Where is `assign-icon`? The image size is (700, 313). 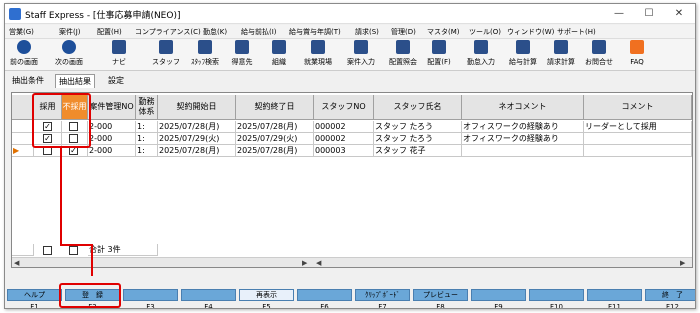
assign-icon is located at coordinates (439, 47).